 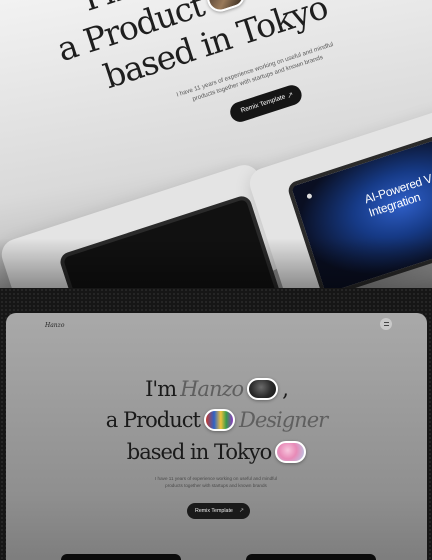 I want to click on flower-pill, so click(x=291, y=452).